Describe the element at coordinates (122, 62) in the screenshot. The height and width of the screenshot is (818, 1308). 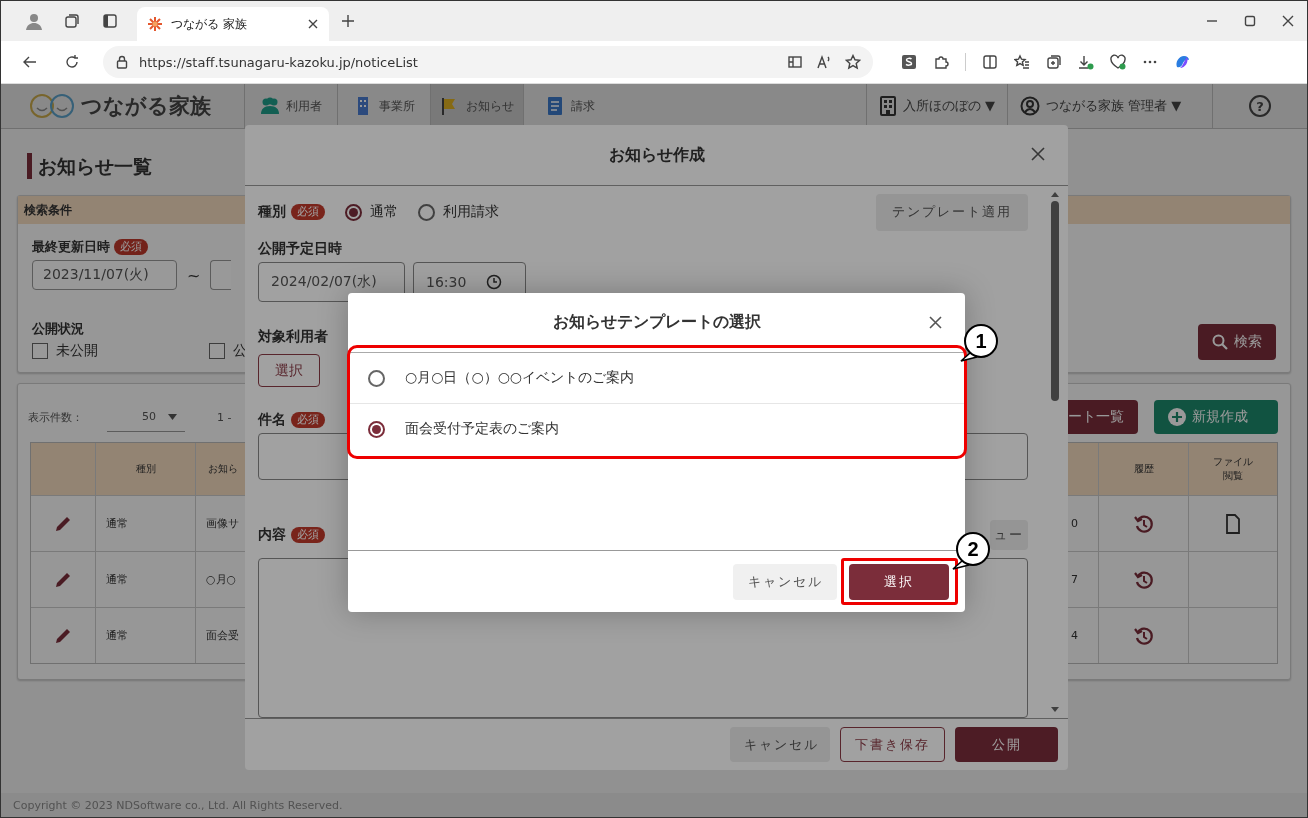
I see `lock-icon` at that location.